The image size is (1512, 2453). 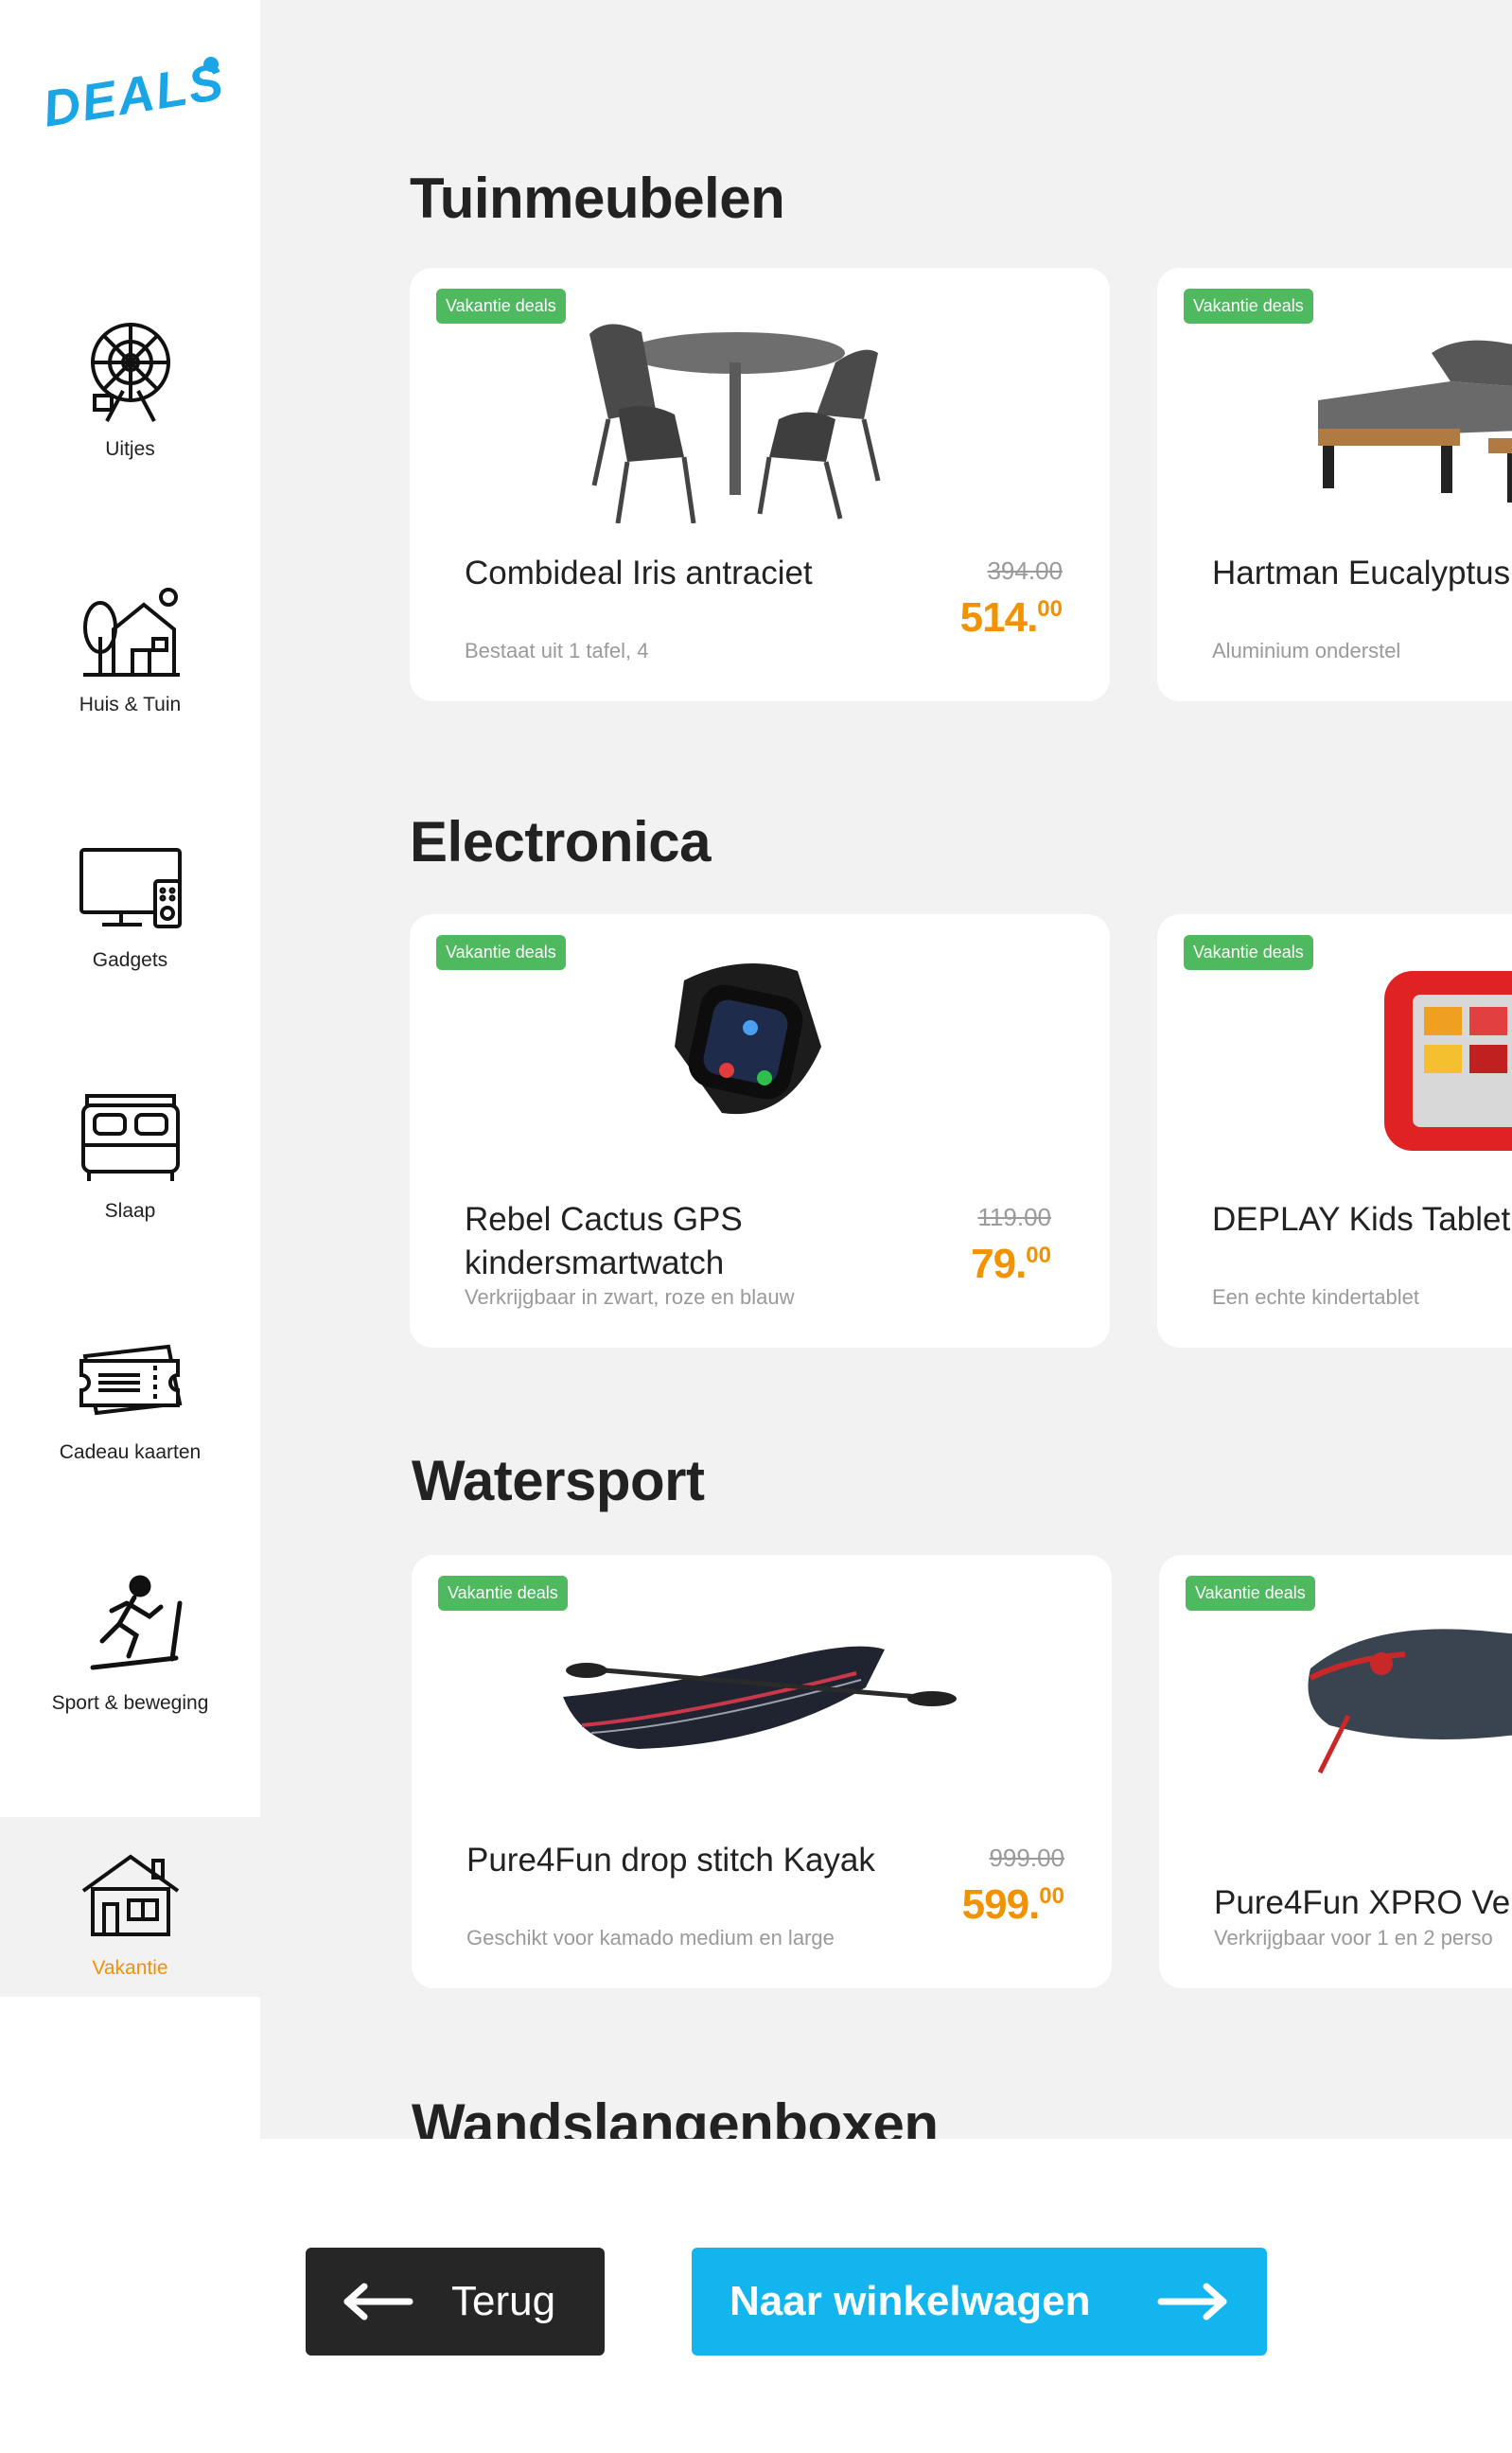 I want to click on price-integer: 514., so click(x=999, y=617).